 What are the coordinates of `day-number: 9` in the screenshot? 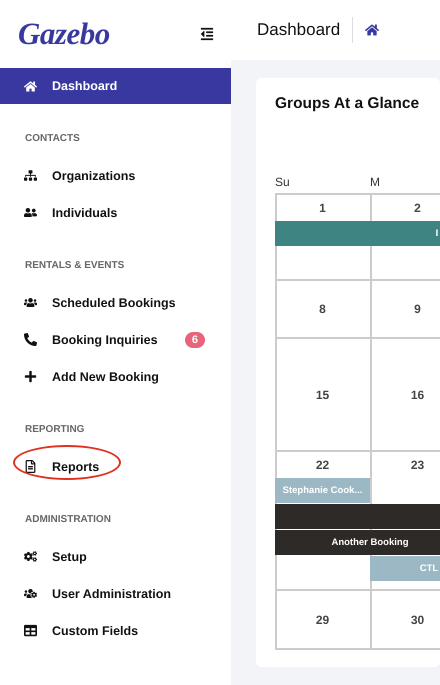 It's located at (417, 309).